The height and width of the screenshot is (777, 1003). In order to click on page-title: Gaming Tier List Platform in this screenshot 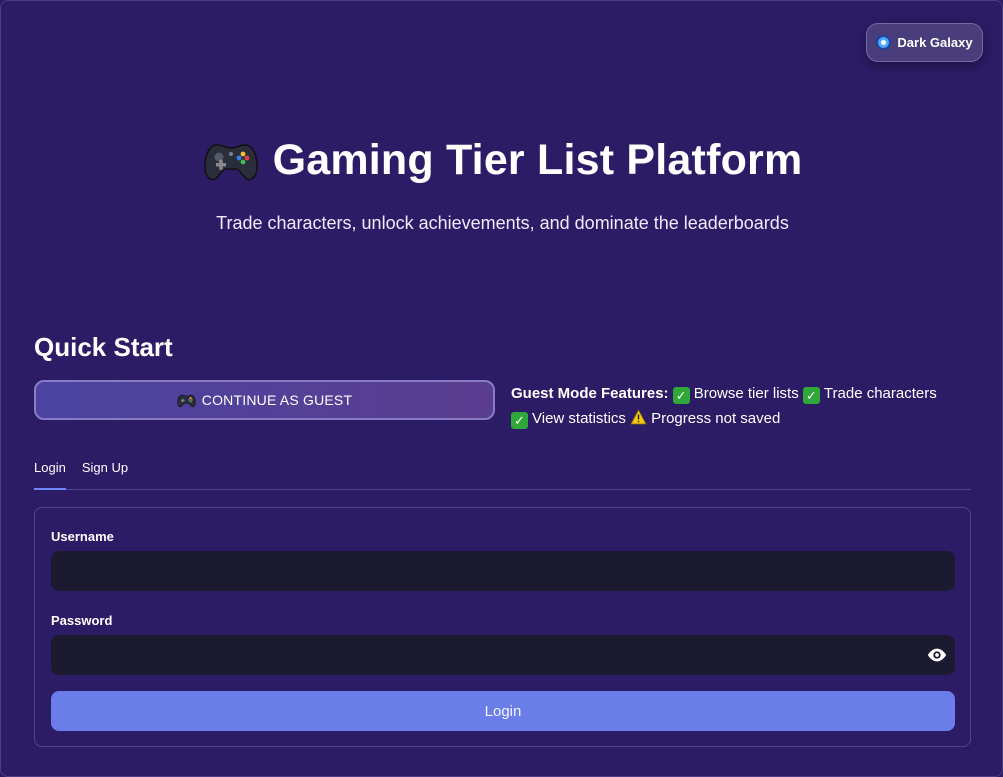, I will do `click(502, 160)`.